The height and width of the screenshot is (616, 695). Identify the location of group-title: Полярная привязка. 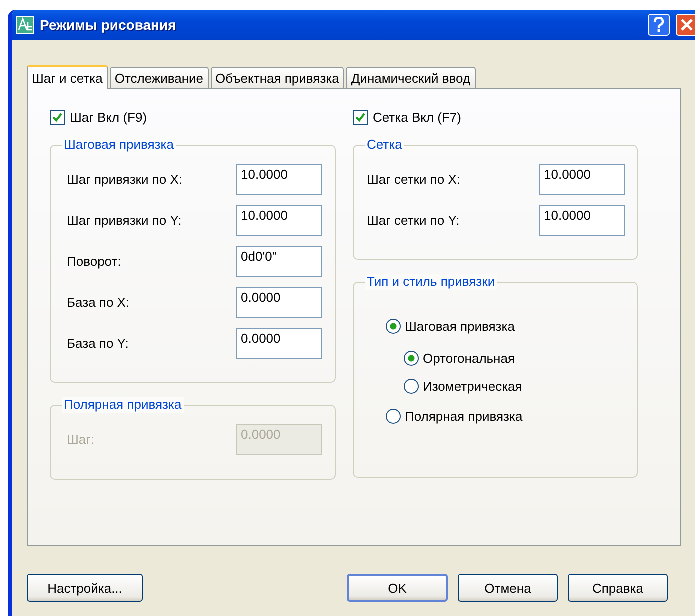
(123, 405).